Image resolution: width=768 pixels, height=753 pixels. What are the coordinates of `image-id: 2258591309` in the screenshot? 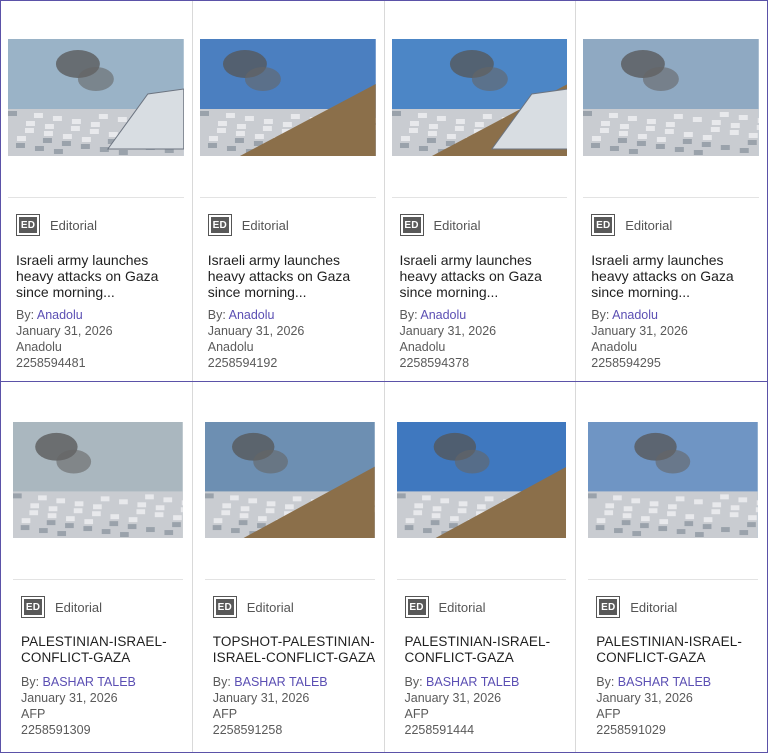 It's located at (56, 730).